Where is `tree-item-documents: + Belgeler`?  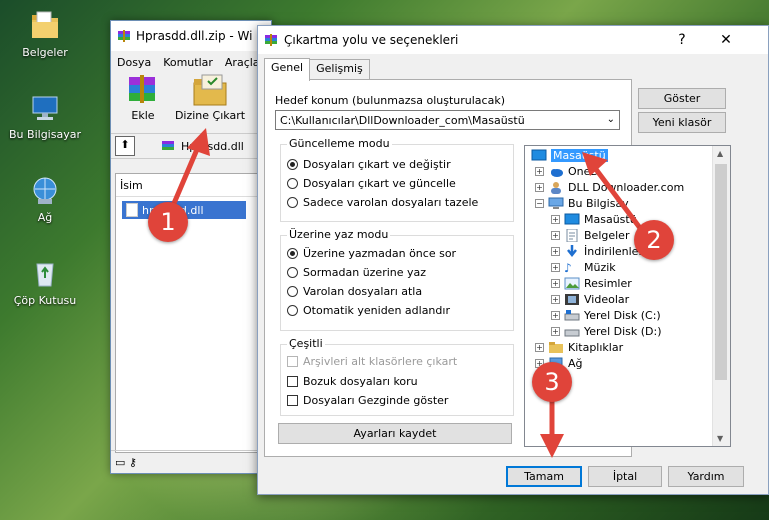 tree-item-documents: + Belgeler is located at coordinates (590, 235).